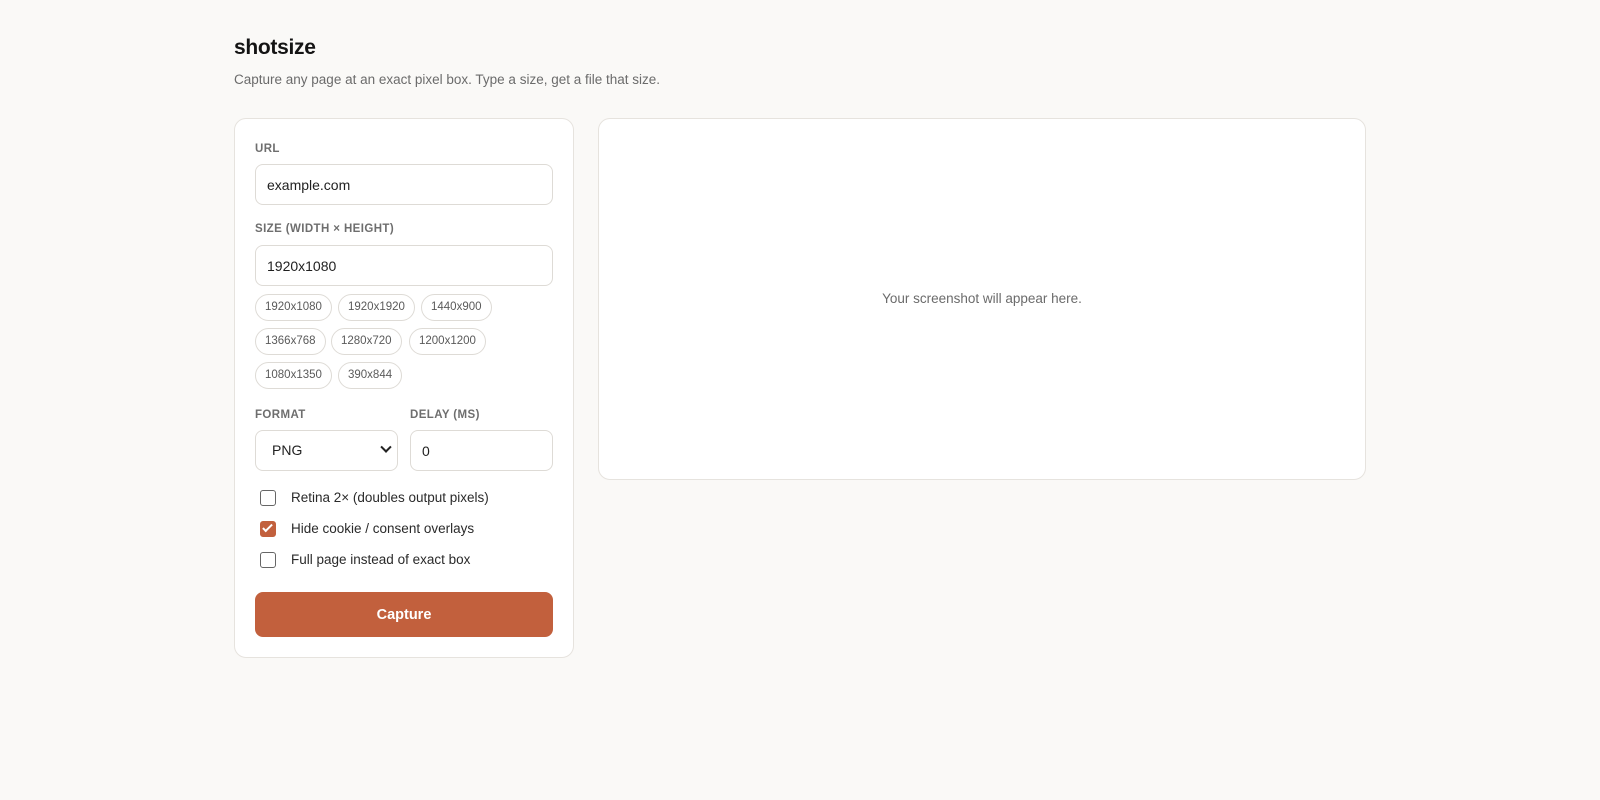 The height and width of the screenshot is (800, 1600). What do you see at coordinates (376, 307) in the screenshot?
I see `preset-chip: 1920x1920` at bounding box center [376, 307].